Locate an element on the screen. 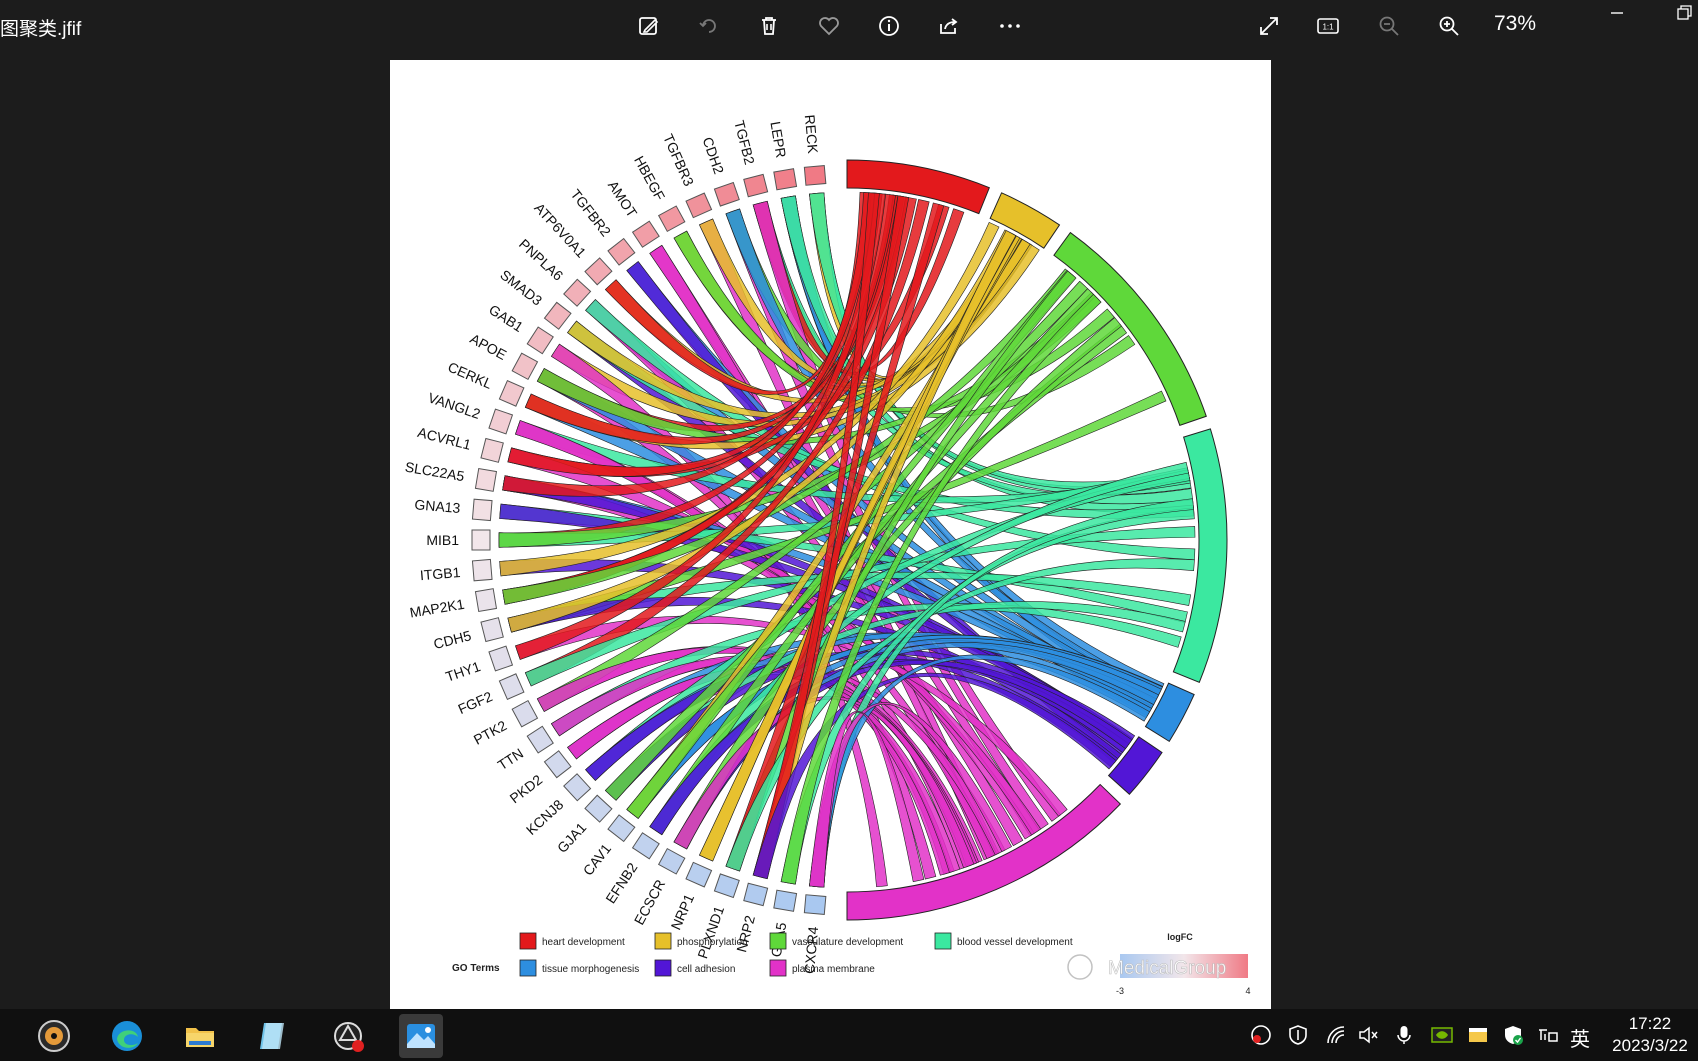 The width and height of the screenshot is (1698, 1061). gene-label: EFNB2 is located at coordinates (621, 883).